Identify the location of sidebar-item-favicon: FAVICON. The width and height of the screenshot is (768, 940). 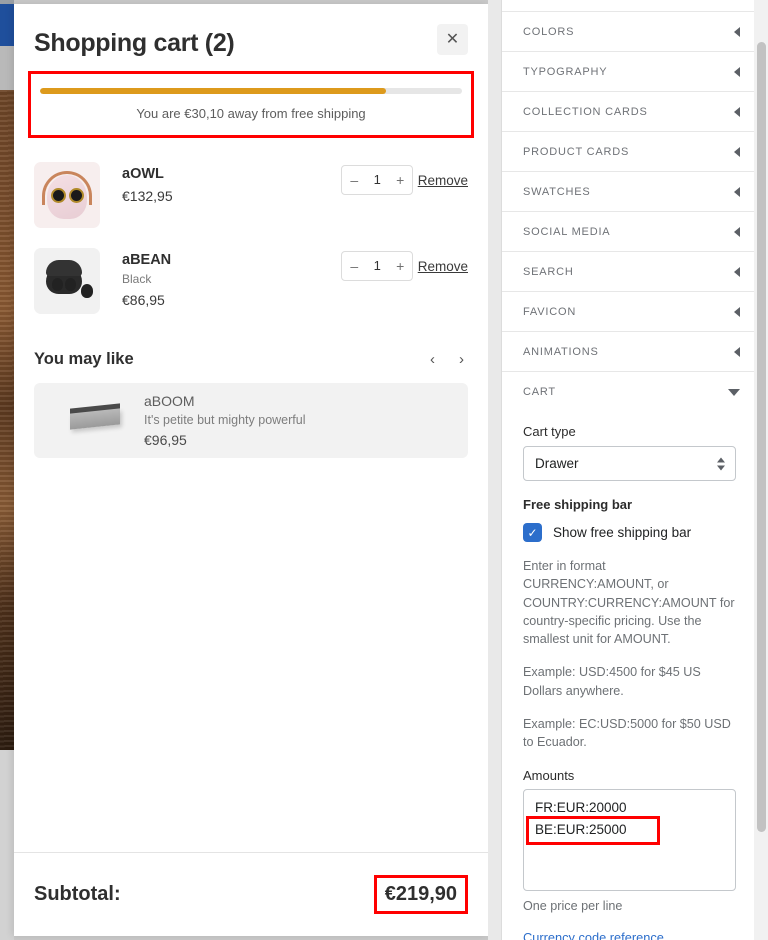
(629, 312).